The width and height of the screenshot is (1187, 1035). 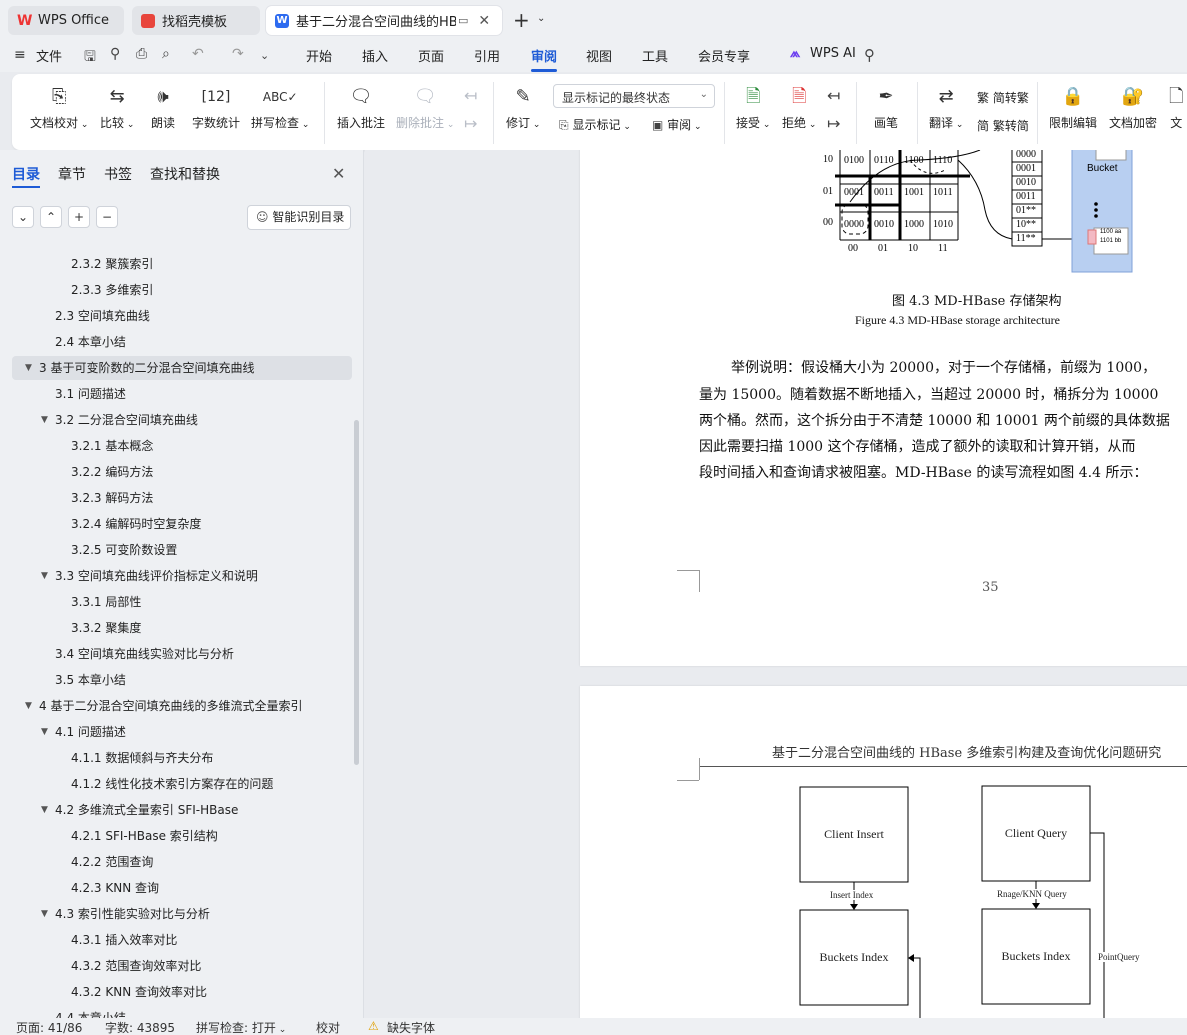 I want to click on doc-proofread-button: ⎘ 文档校对 ⌄, so click(x=59, y=107).